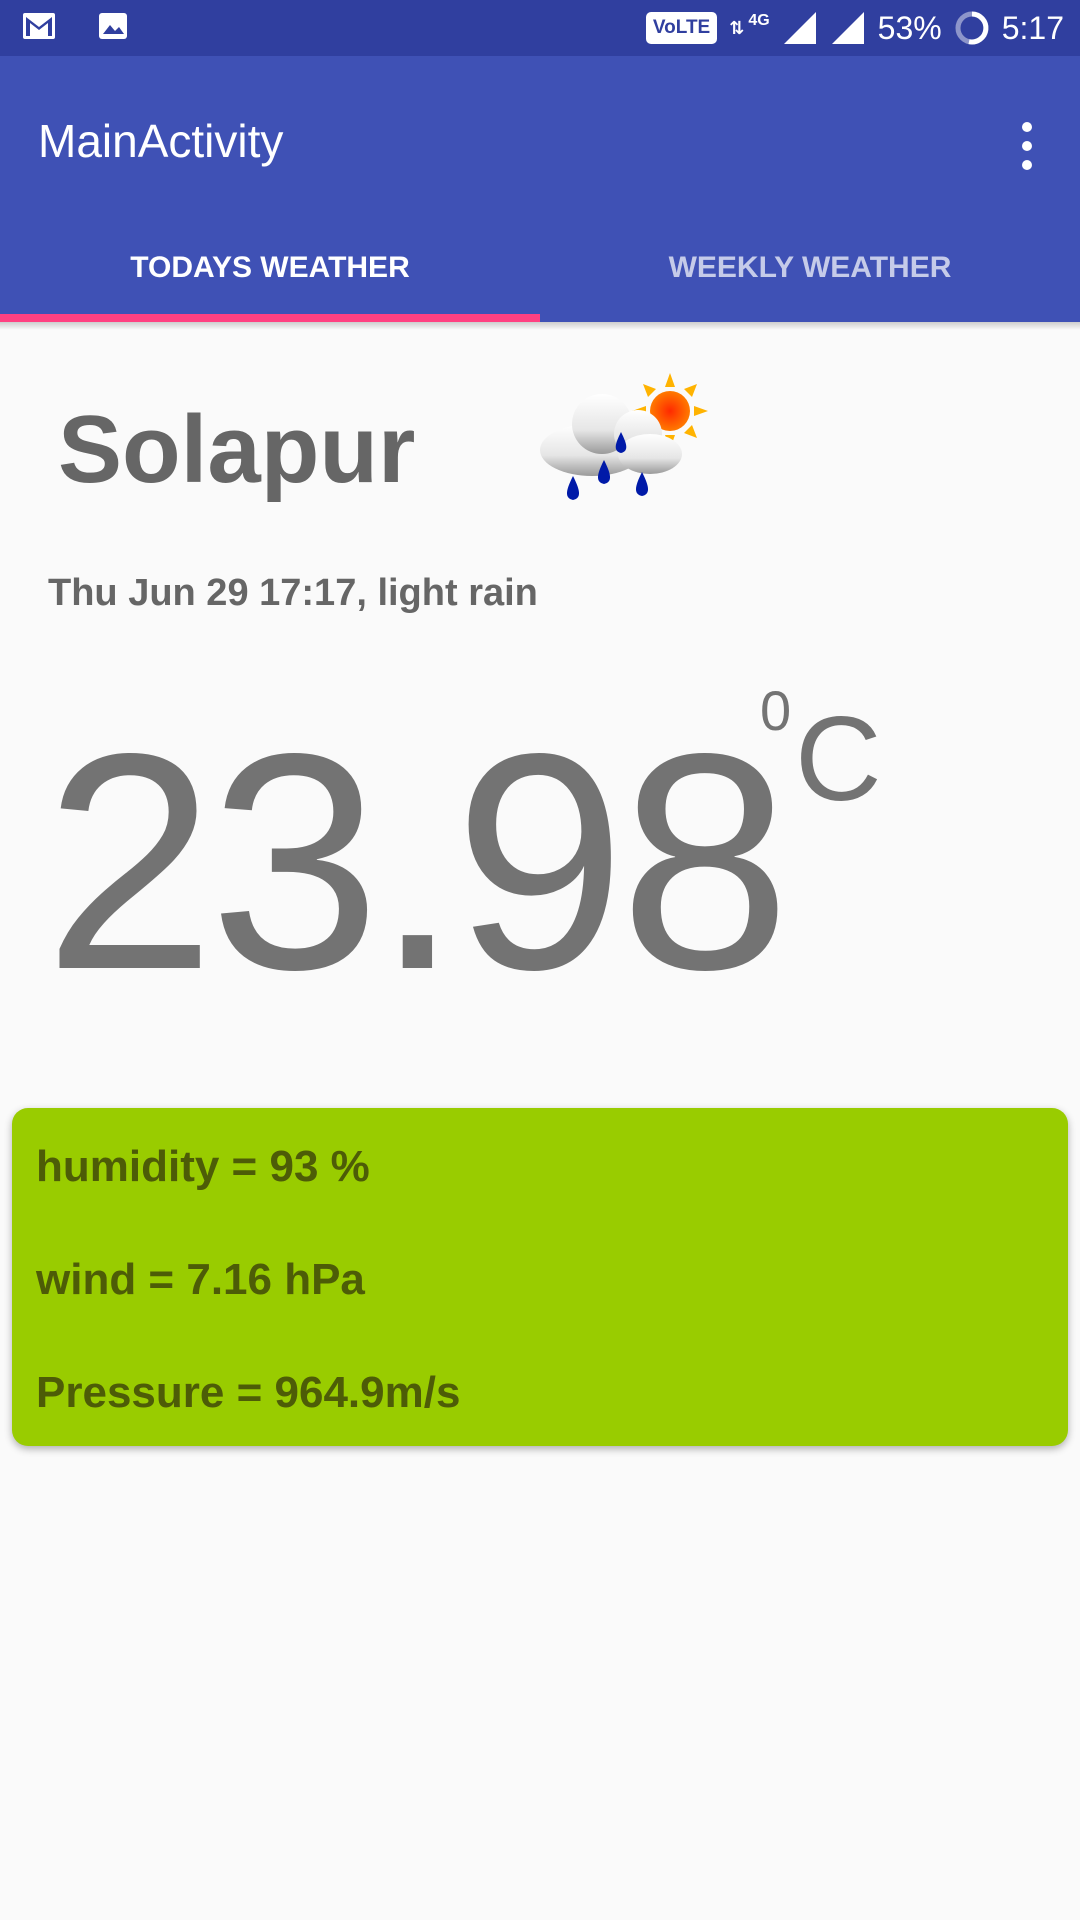 The width and height of the screenshot is (1080, 1920). What do you see at coordinates (203, 1166) in the screenshot?
I see `humidity-text: humidity = 93 %` at bounding box center [203, 1166].